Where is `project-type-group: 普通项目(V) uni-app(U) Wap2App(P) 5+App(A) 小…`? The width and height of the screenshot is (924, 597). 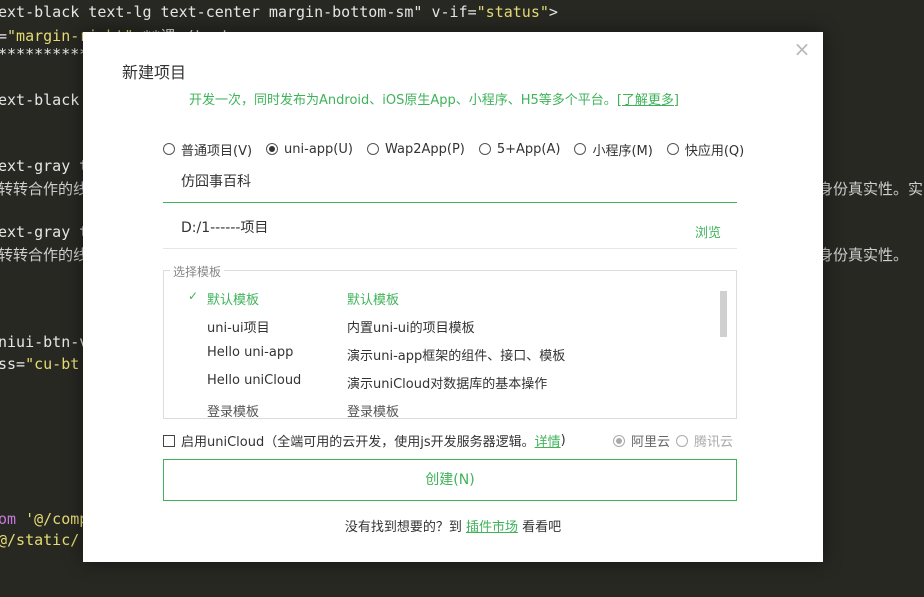
project-type-group: 普通项目(V) uni-app(U) Wap2App(P) 5+App(A) 小… is located at coordinates (460, 149).